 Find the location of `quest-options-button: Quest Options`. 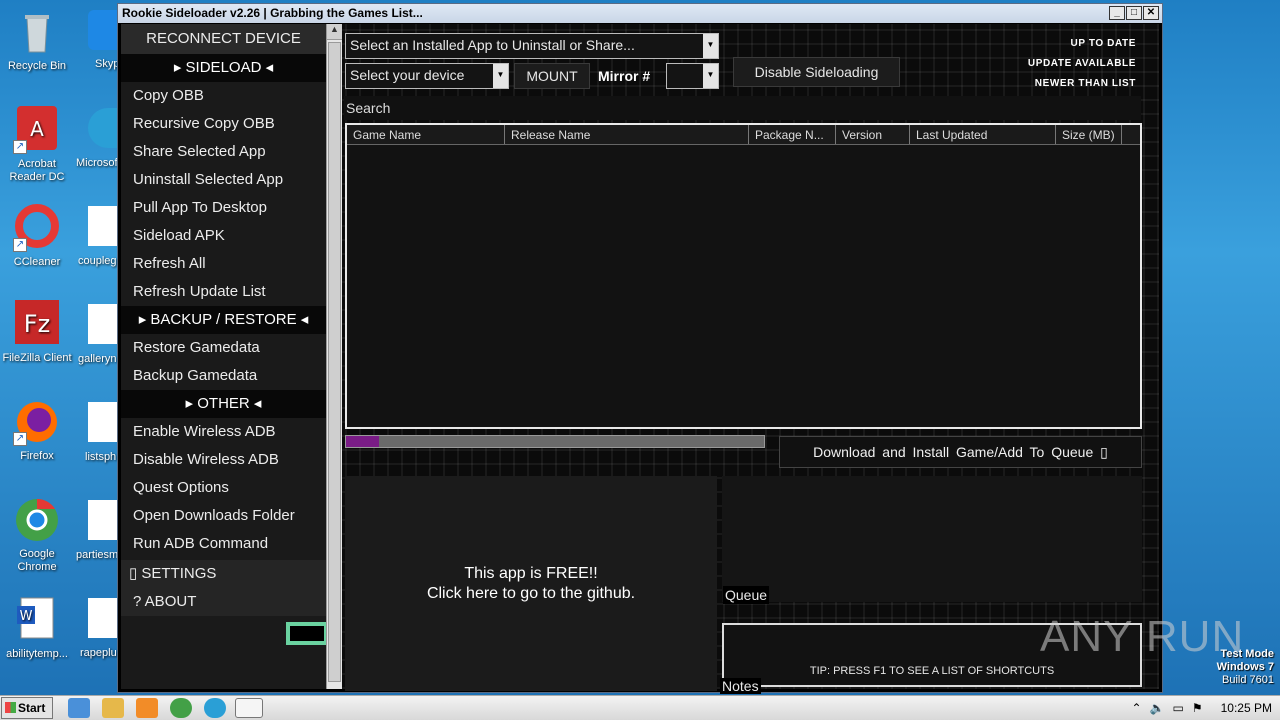

quest-options-button: Quest Options is located at coordinates (223, 488).